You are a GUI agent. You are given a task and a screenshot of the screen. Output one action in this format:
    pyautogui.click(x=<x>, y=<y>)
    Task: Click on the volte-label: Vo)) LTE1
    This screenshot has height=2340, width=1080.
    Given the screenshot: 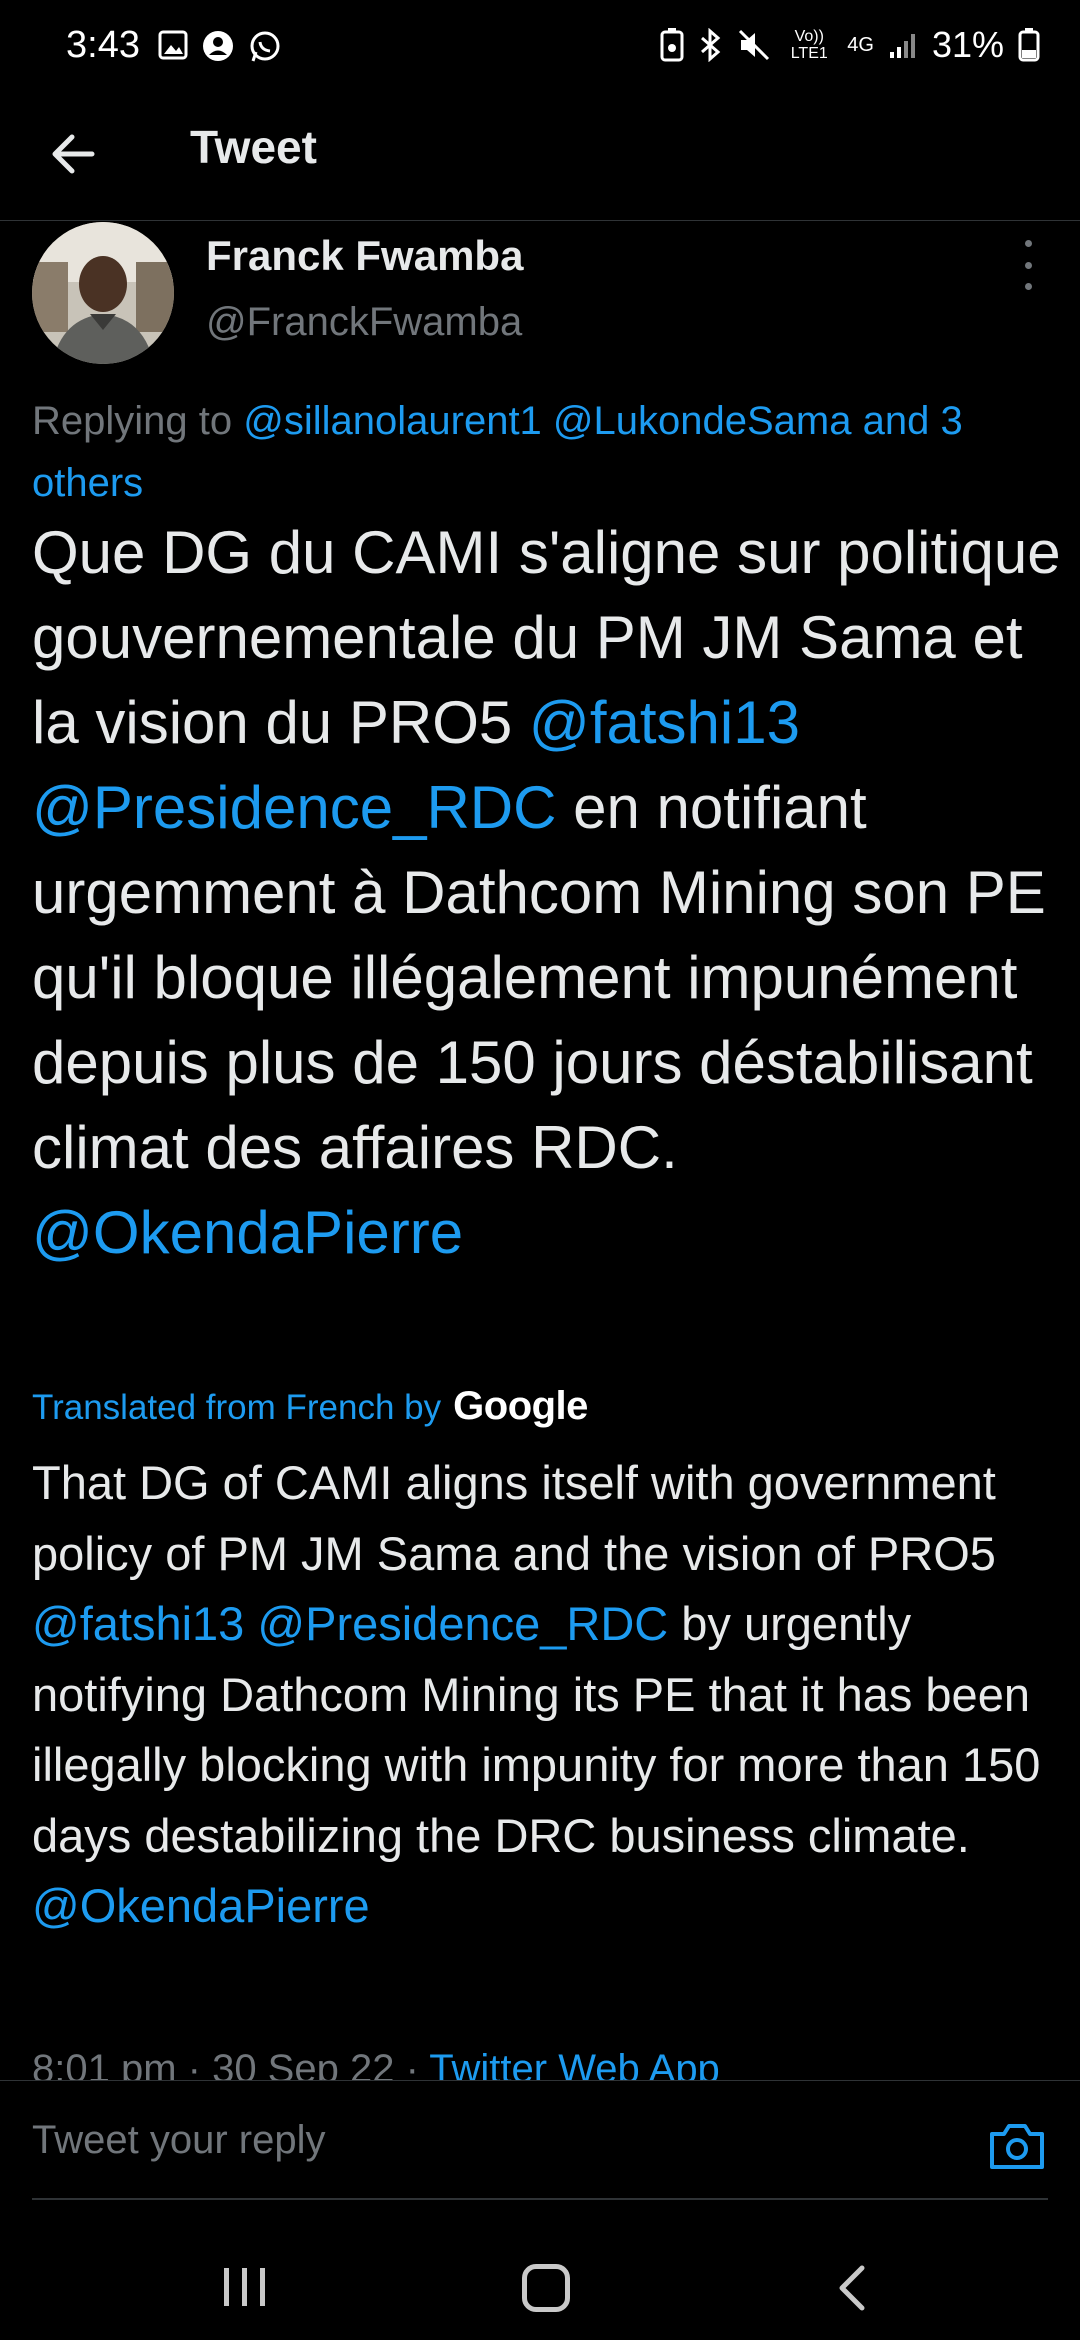 What is the action you would take?
    pyautogui.click(x=809, y=45)
    